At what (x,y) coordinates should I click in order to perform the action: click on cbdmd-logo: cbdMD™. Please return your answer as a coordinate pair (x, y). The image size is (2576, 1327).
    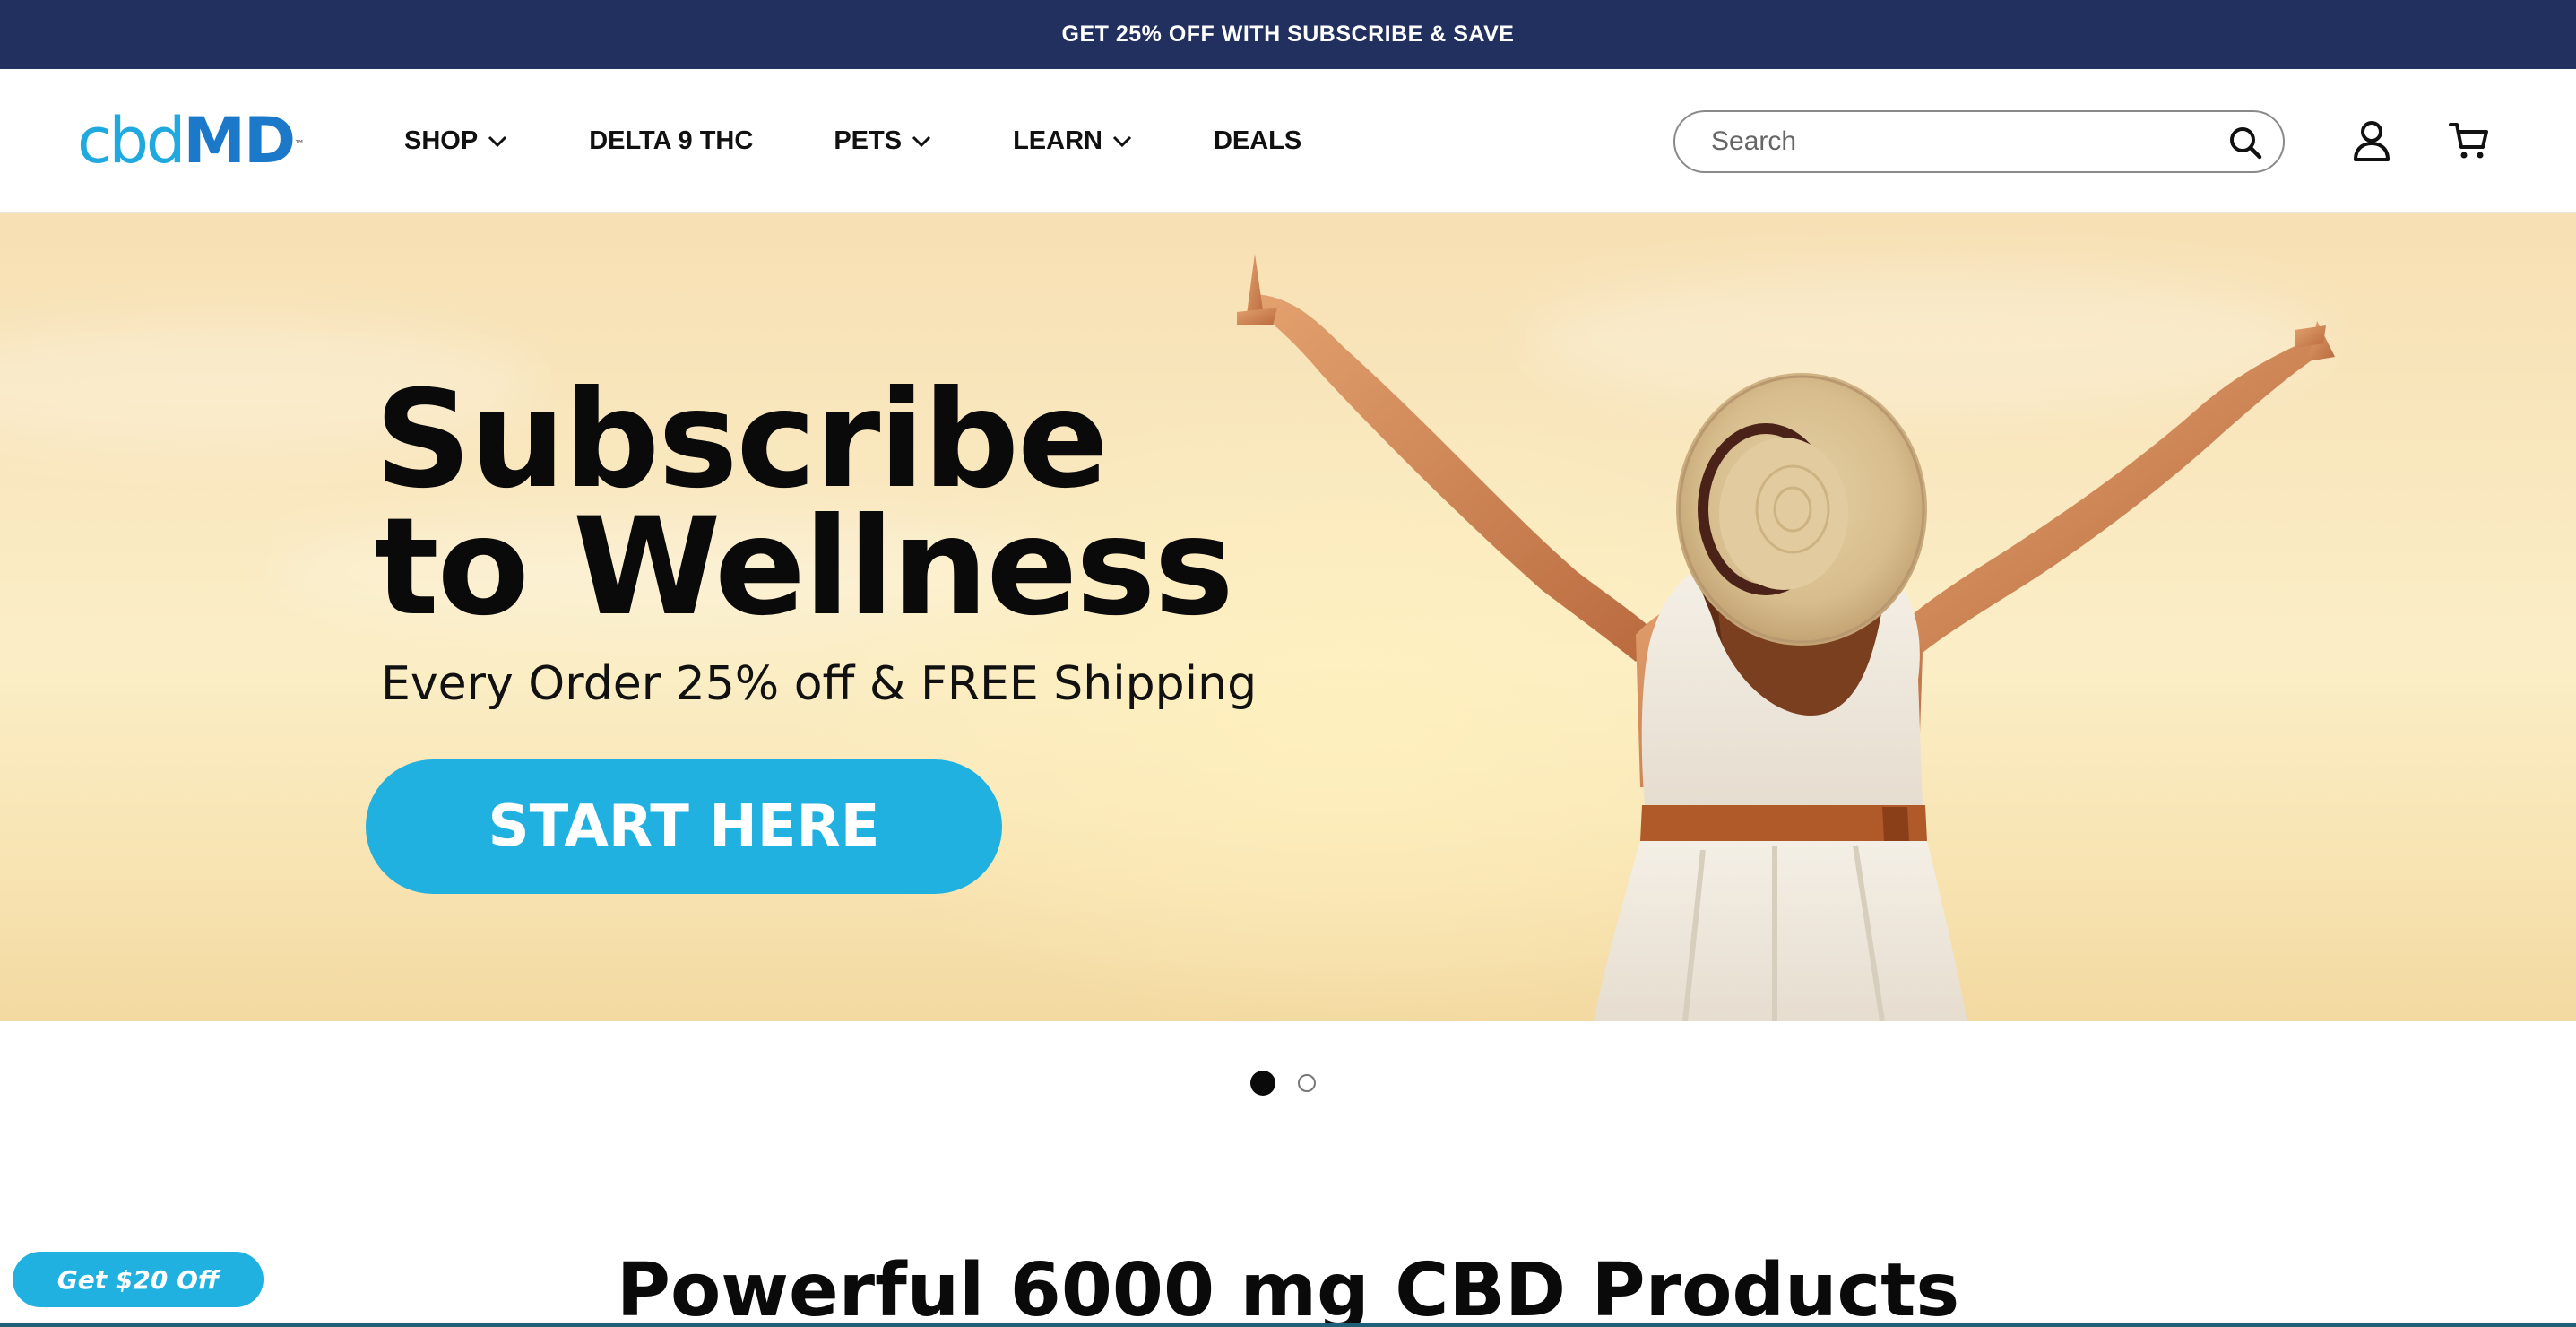
    Looking at the image, I should click on (191, 140).